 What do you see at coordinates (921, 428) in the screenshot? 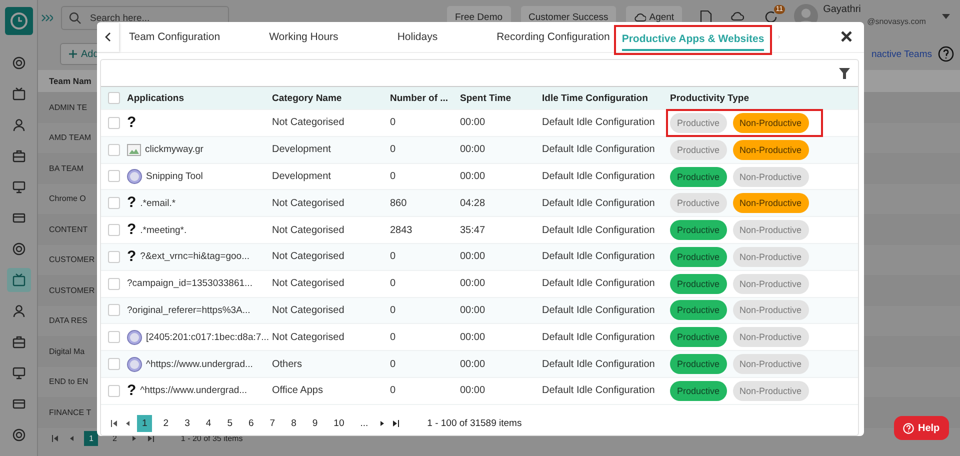
I see `help-button: Help` at bounding box center [921, 428].